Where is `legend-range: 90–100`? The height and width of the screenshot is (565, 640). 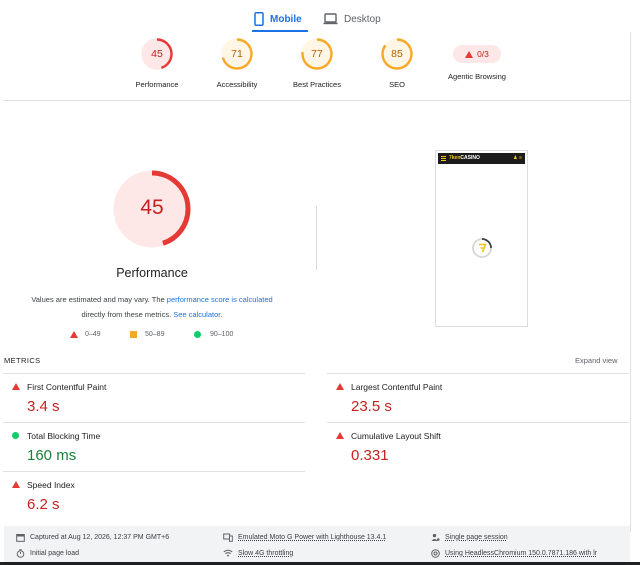
legend-range: 90–100 is located at coordinates (222, 334).